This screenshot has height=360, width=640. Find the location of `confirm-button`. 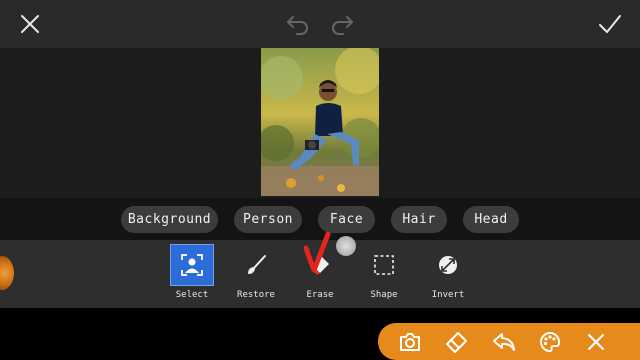

confirm-button is located at coordinates (610, 24).